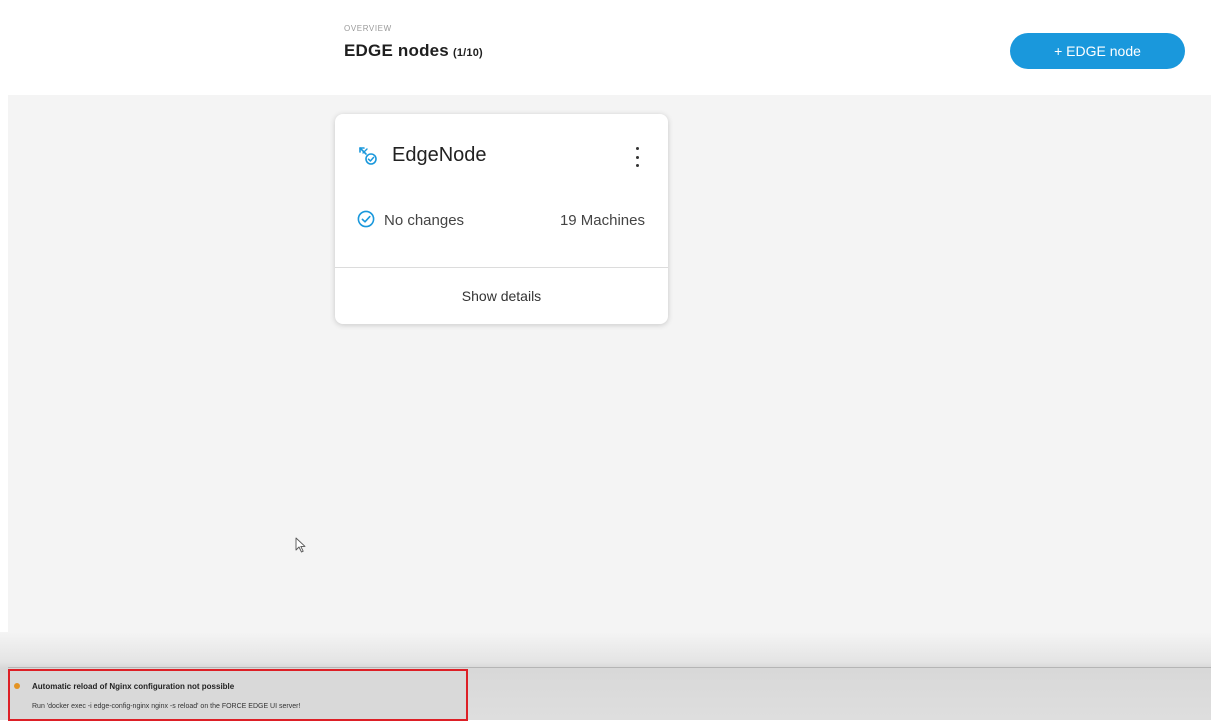  I want to click on notification-bar-divider, so click(609, 667).